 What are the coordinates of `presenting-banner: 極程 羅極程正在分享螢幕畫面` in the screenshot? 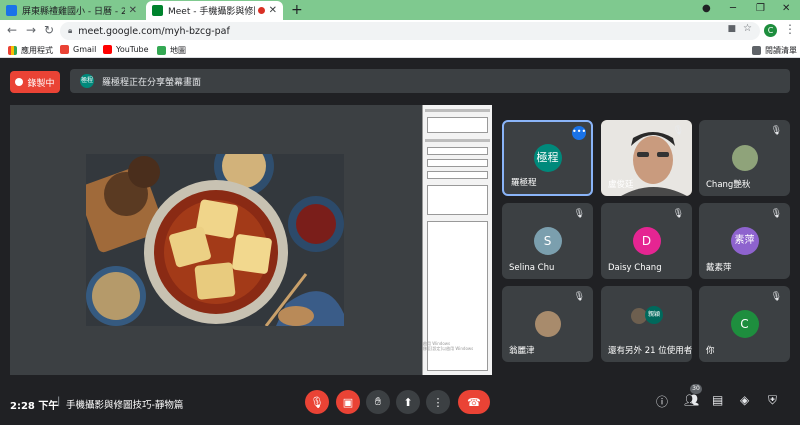 It's located at (430, 81).